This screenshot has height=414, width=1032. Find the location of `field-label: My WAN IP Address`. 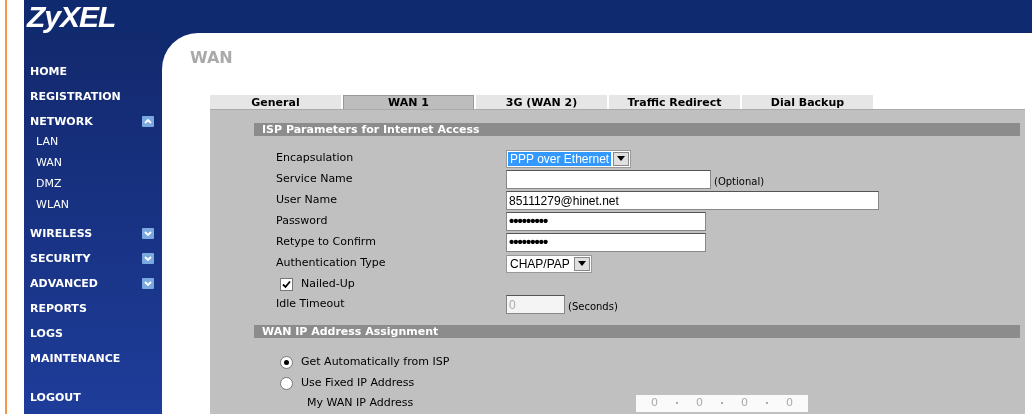

field-label: My WAN IP Address is located at coordinates (361, 402).